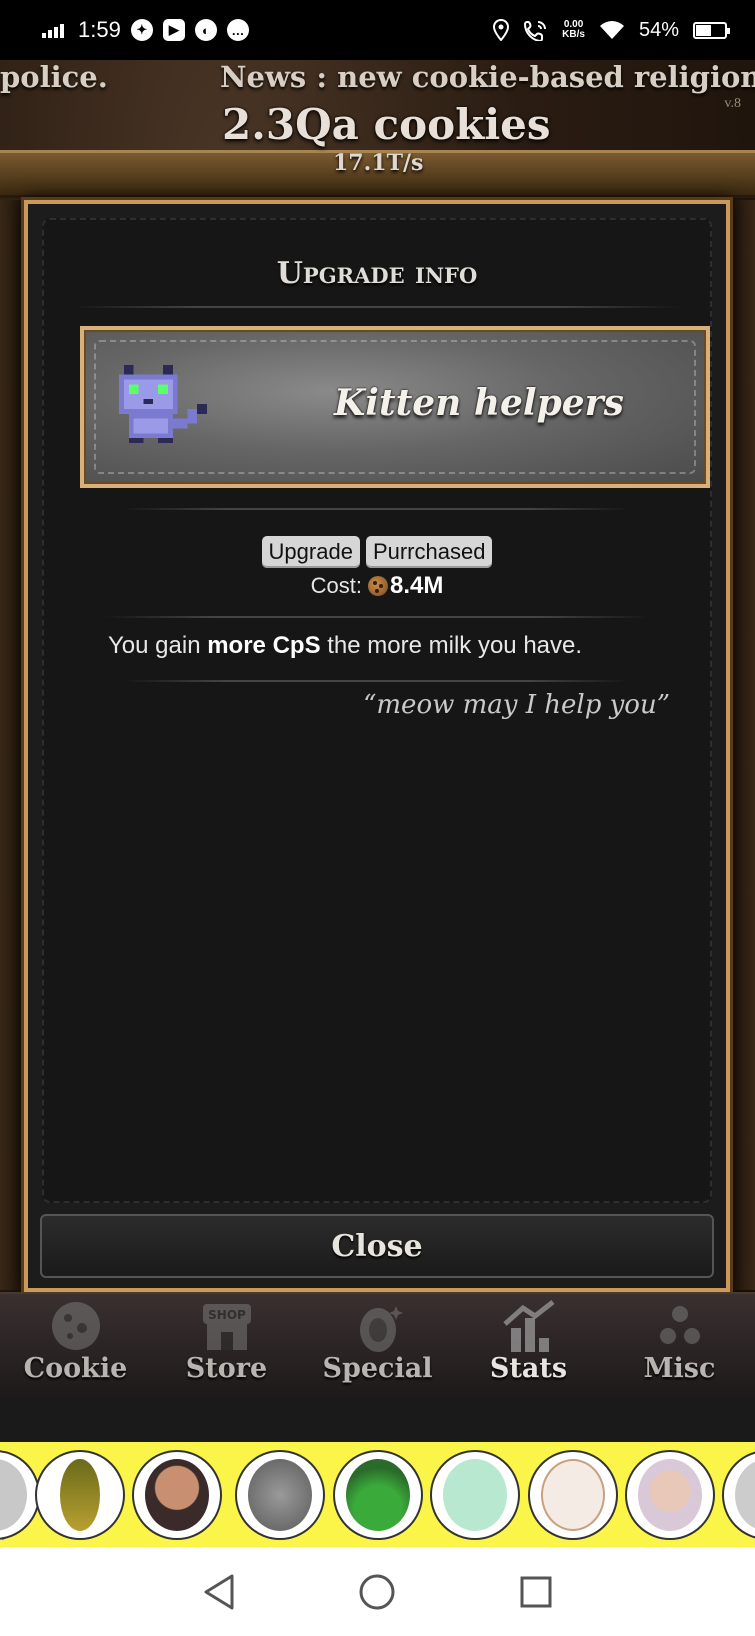  What do you see at coordinates (163, 404) in the screenshot?
I see `kitten-icon` at bounding box center [163, 404].